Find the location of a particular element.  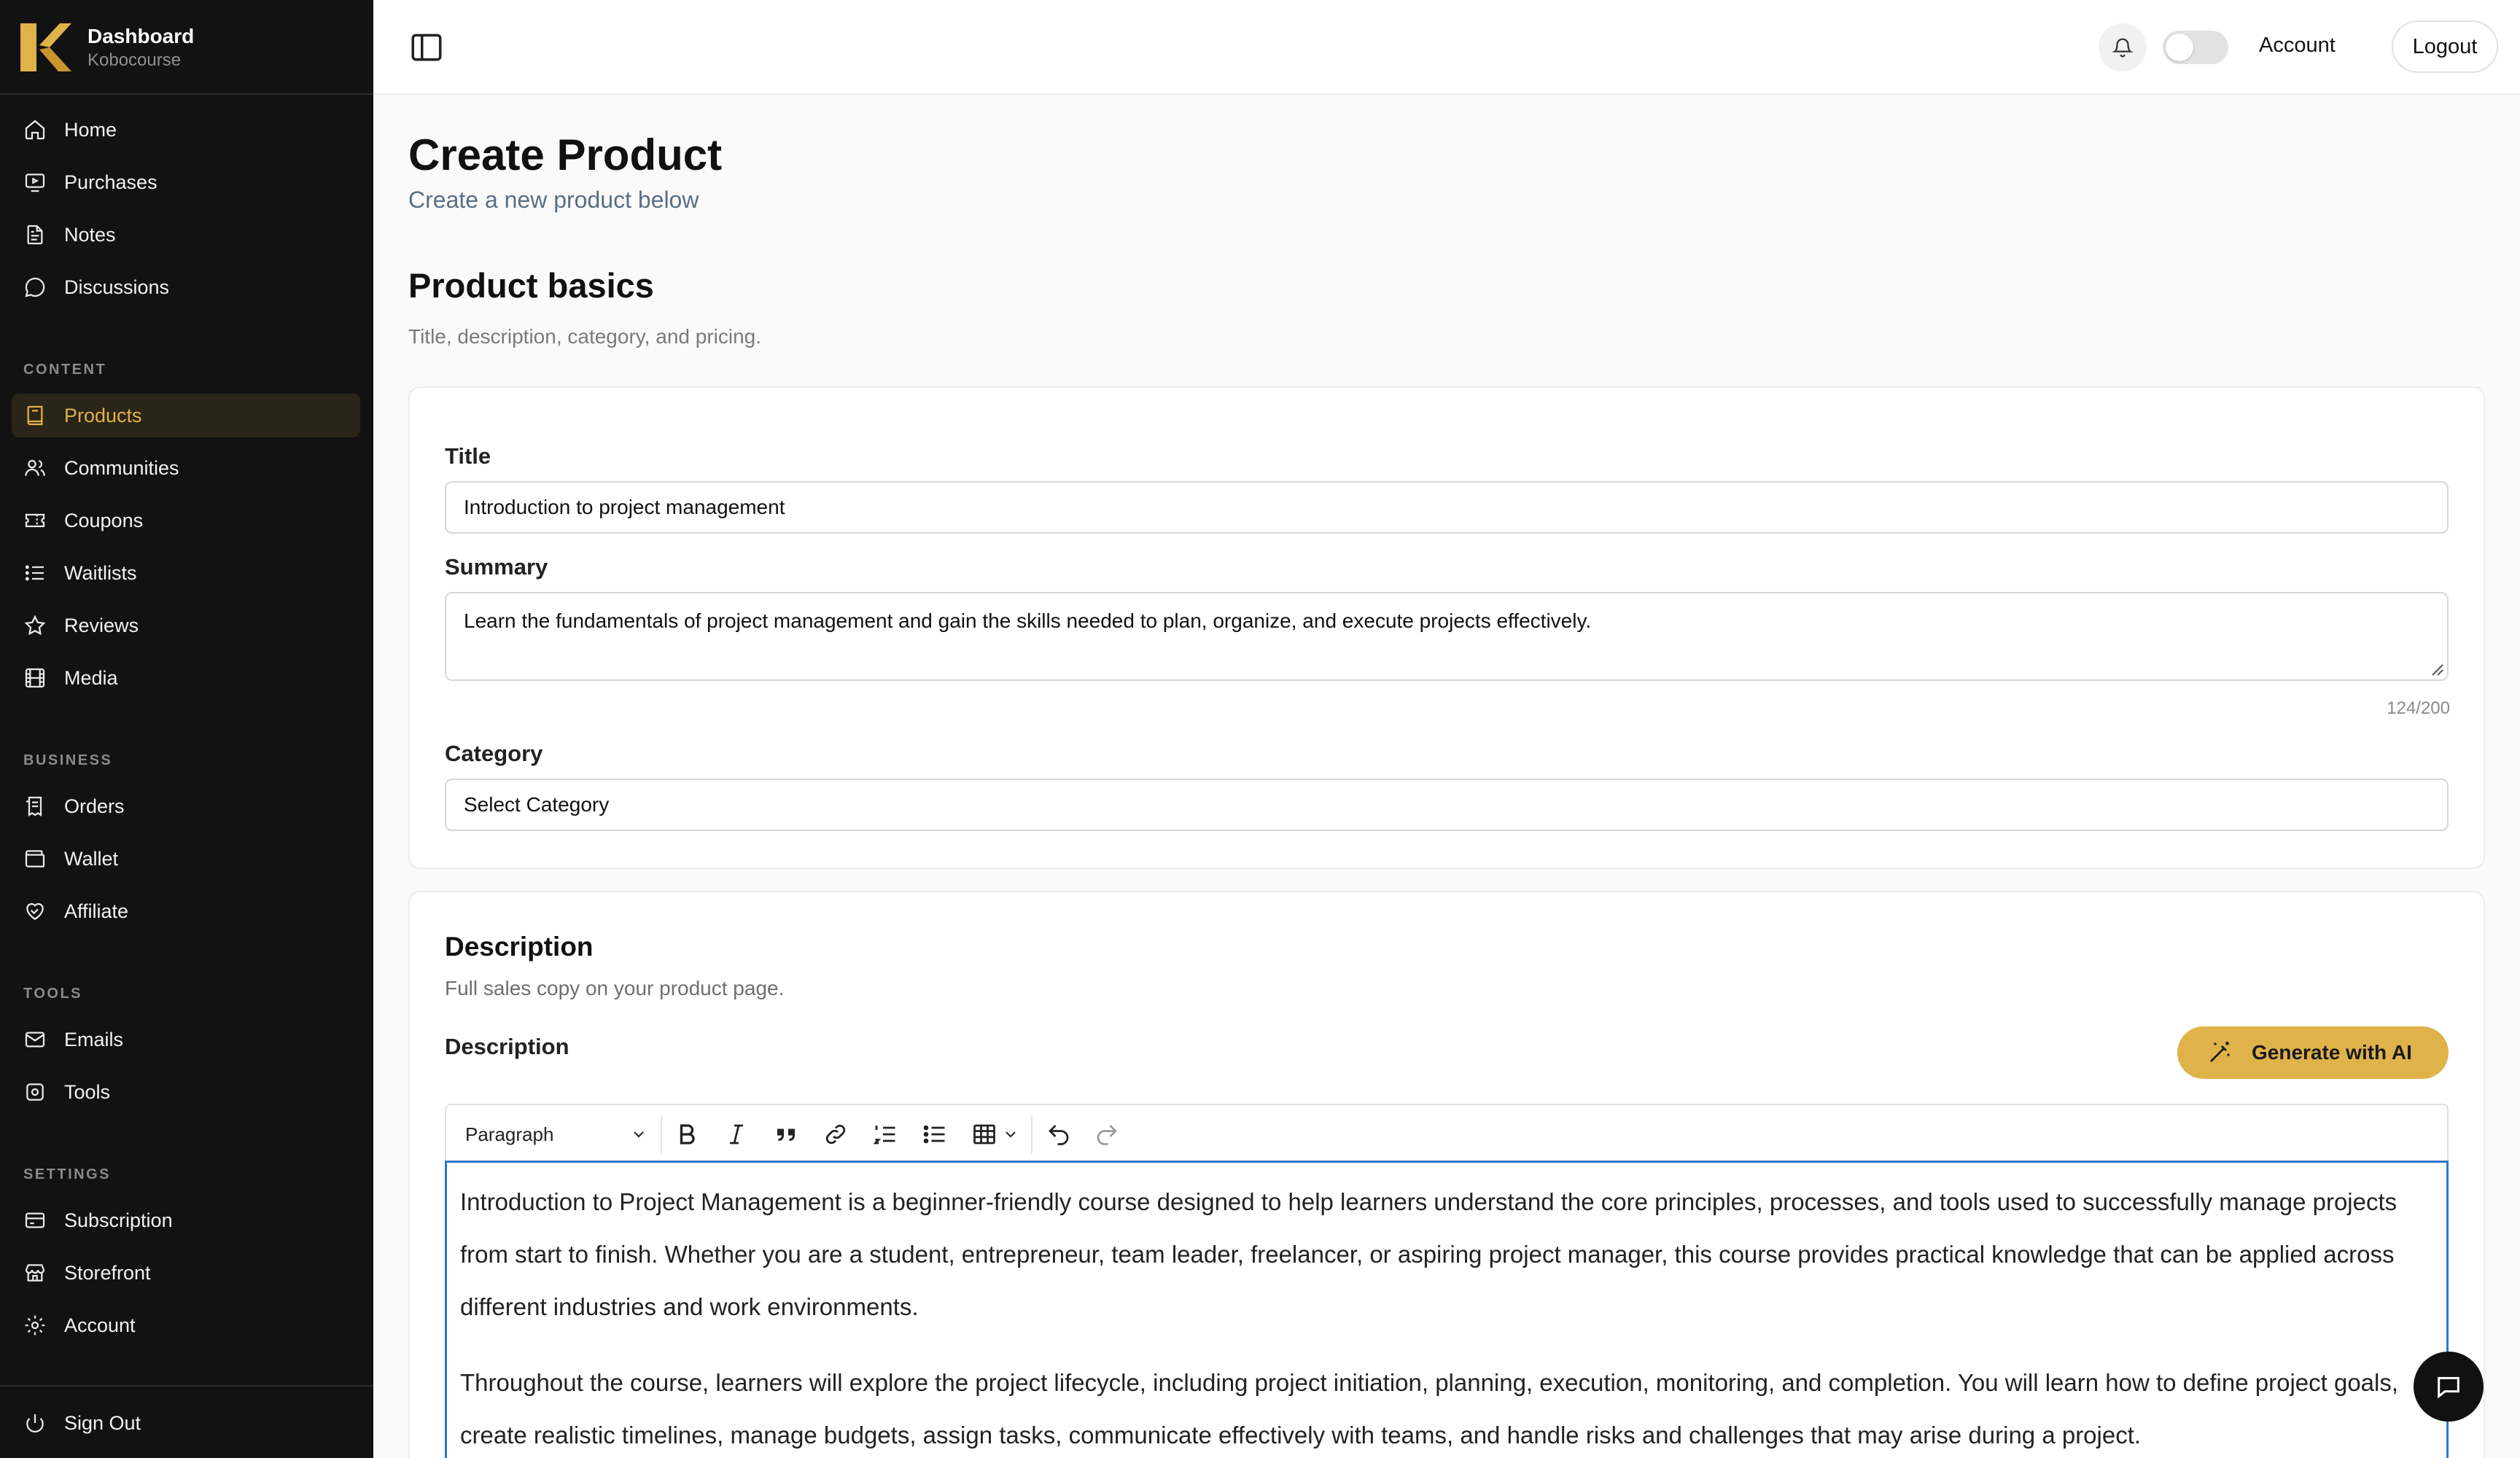

list-icon is located at coordinates (34, 573).